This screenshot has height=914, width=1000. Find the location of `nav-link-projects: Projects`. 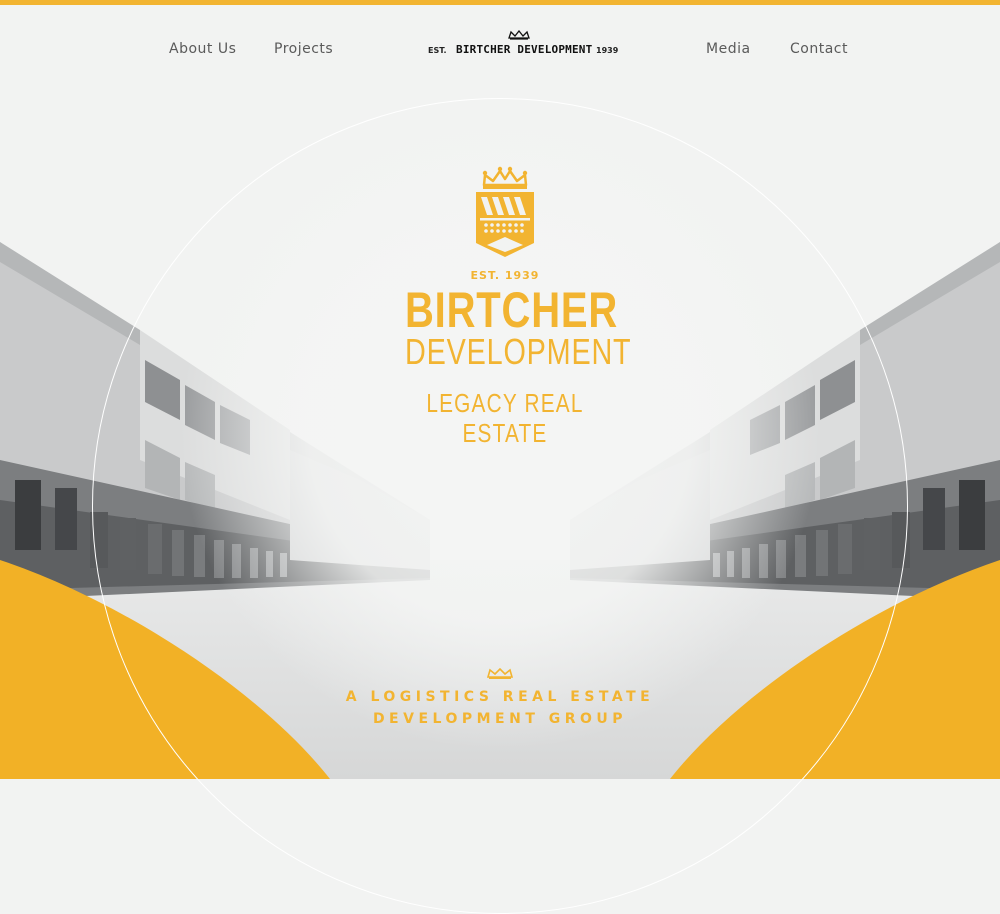

nav-link-projects: Projects is located at coordinates (303, 49).